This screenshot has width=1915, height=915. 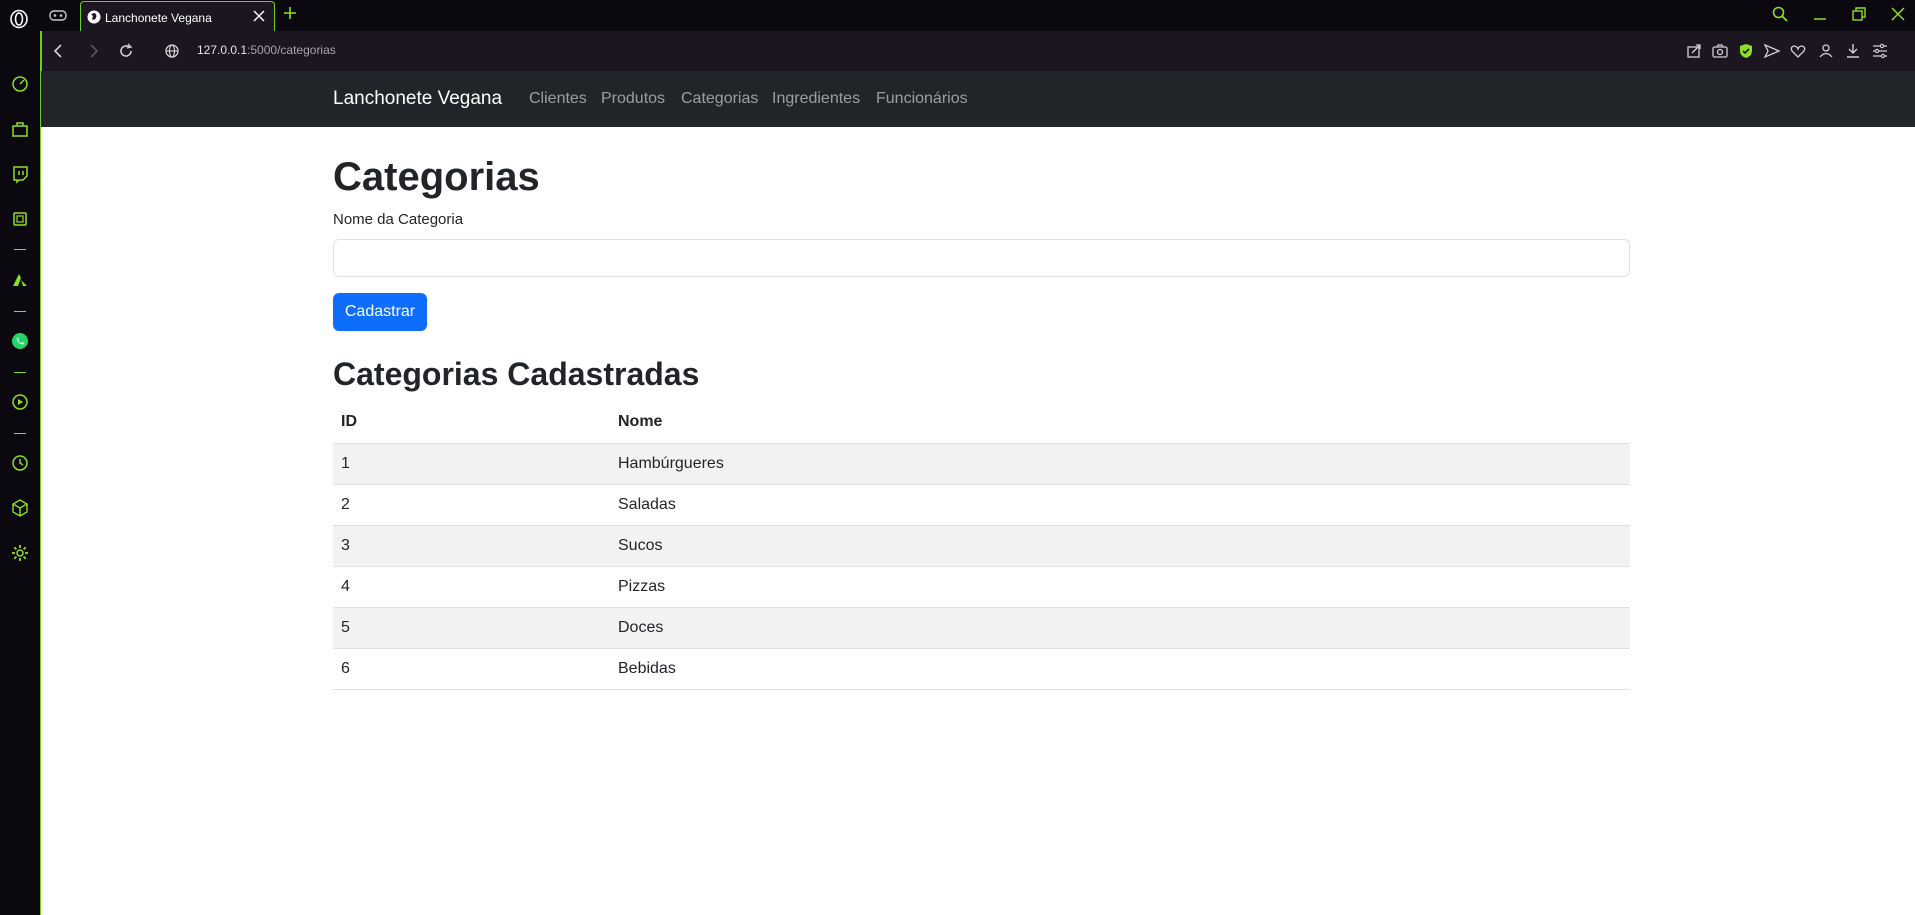 I want to click on column-header-nome: Nome, so click(x=1120, y=423).